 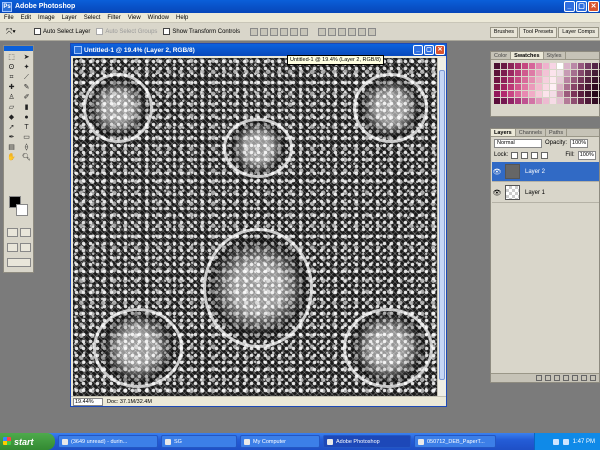 What do you see at coordinates (352, 31) in the screenshot?
I see `distribute-left-icon` at bounding box center [352, 31].